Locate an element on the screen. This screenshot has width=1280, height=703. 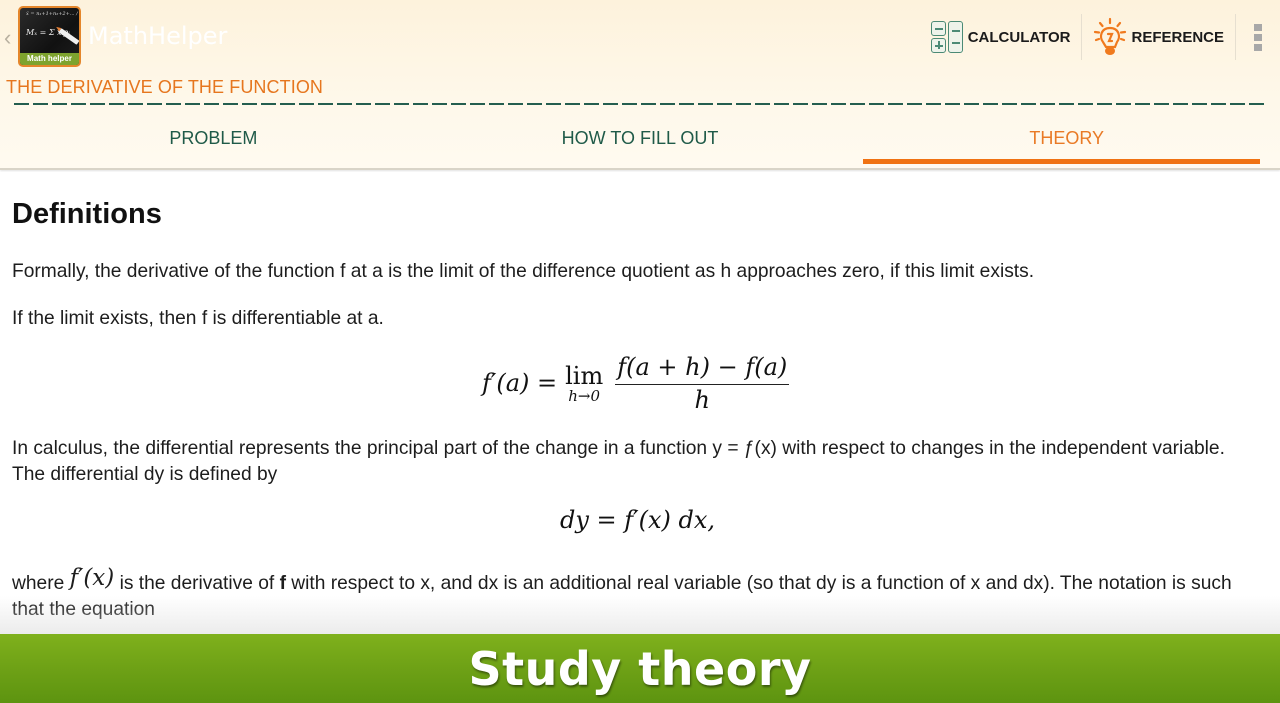
banner-text: Study theory is located at coordinates (640, 668).